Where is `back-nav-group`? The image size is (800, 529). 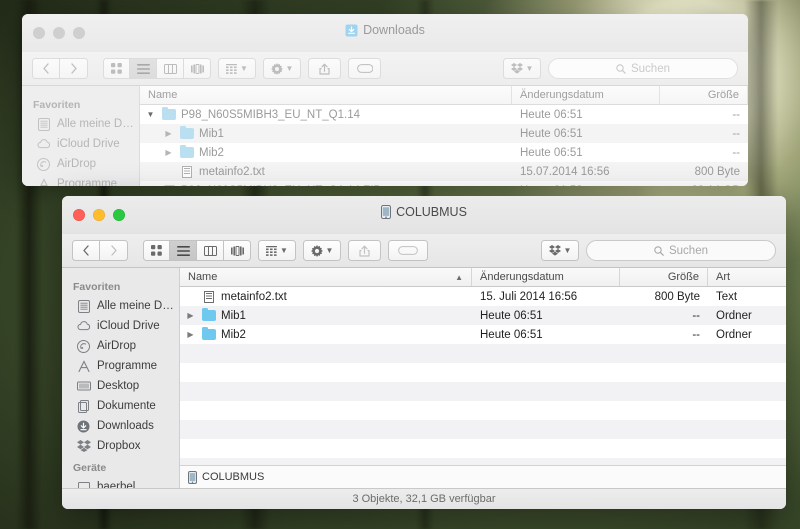
back-nav-group is located at coordinates (60, 68).